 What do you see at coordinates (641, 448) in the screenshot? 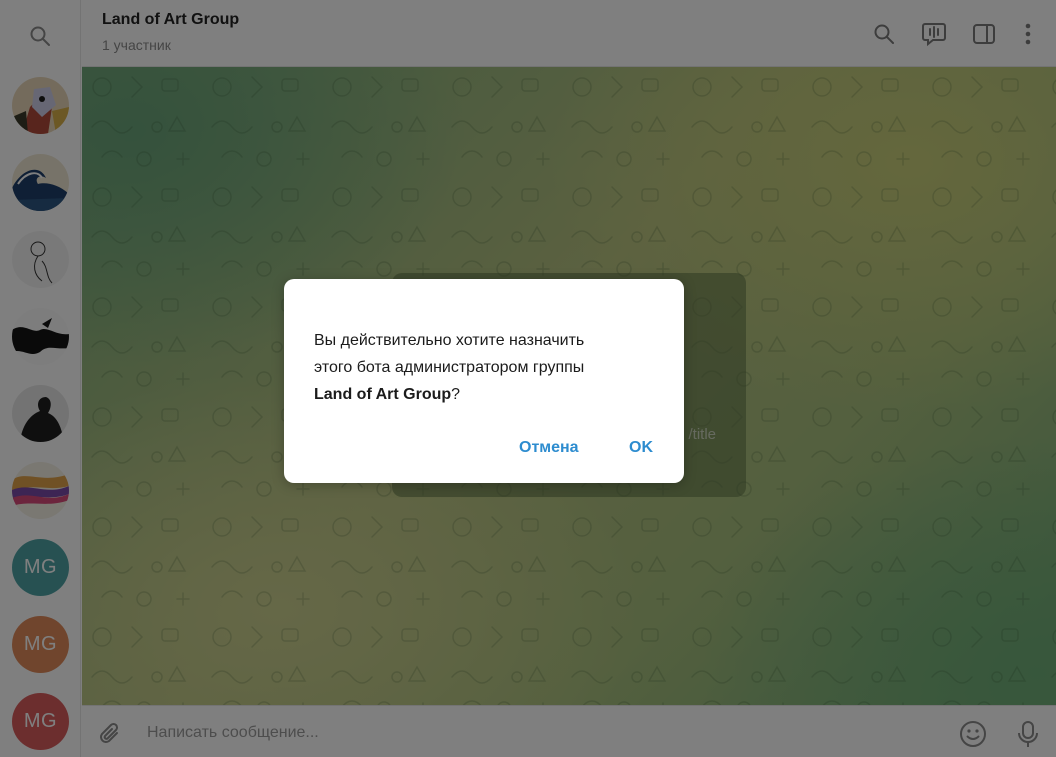
I see `ok-button: OK` at bounding box center [641, 448].